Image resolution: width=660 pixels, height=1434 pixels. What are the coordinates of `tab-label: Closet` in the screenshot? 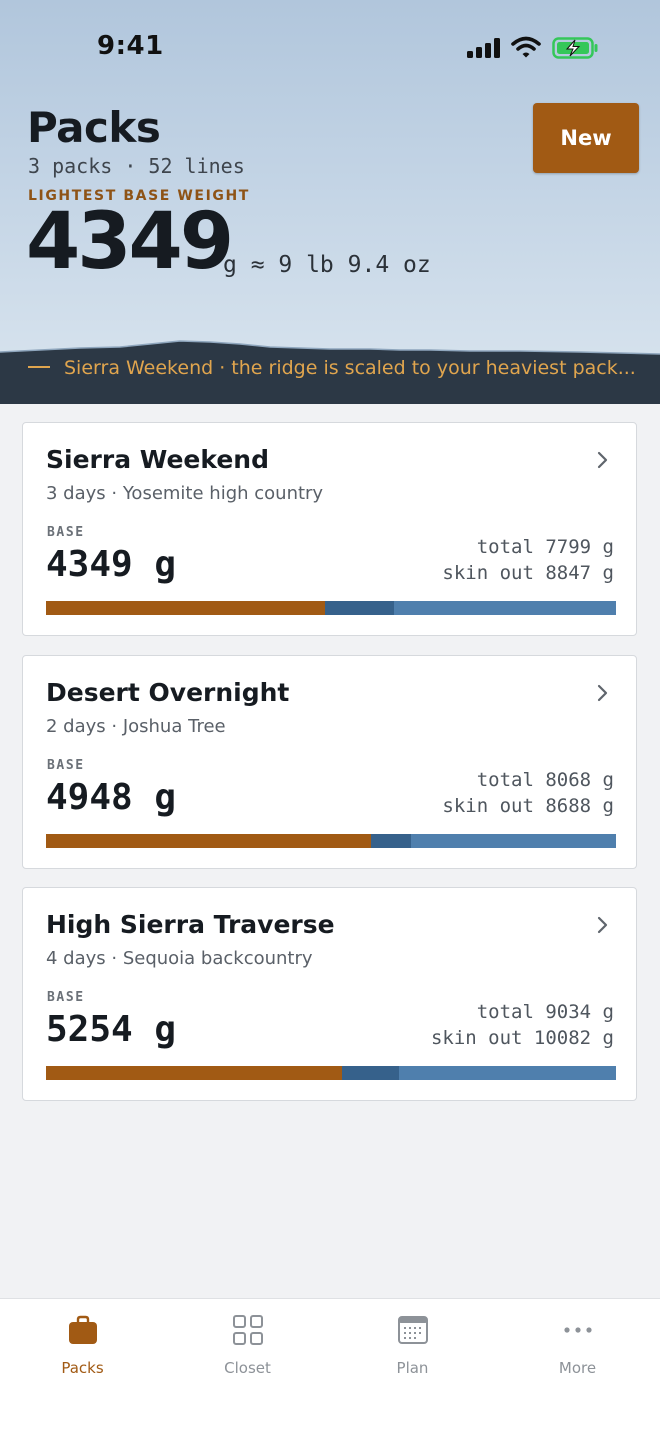 It's located at (247, 1368).